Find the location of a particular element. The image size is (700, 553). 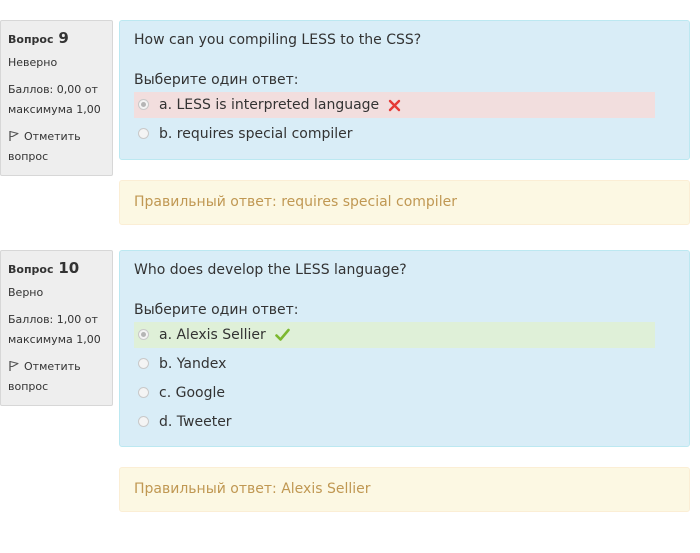

question-grade: Баллов: 1,00 от максимума 1,00 is located at coordinates (57, 330).